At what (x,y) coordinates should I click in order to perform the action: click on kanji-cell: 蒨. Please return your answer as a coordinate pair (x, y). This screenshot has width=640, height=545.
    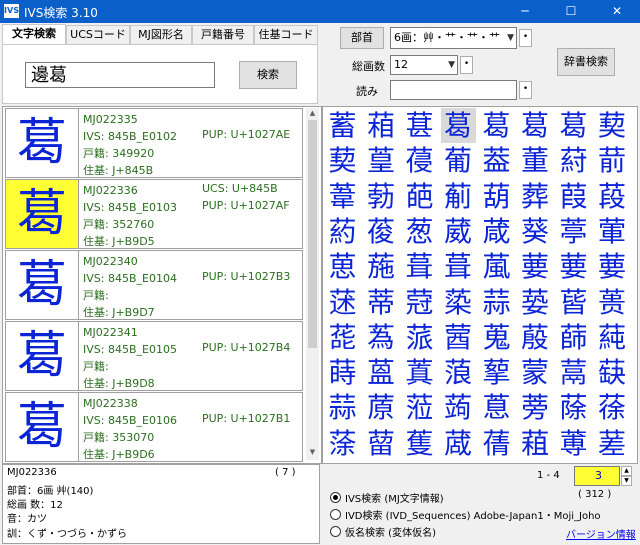
    Looking at the image, I should click on (496, 443).